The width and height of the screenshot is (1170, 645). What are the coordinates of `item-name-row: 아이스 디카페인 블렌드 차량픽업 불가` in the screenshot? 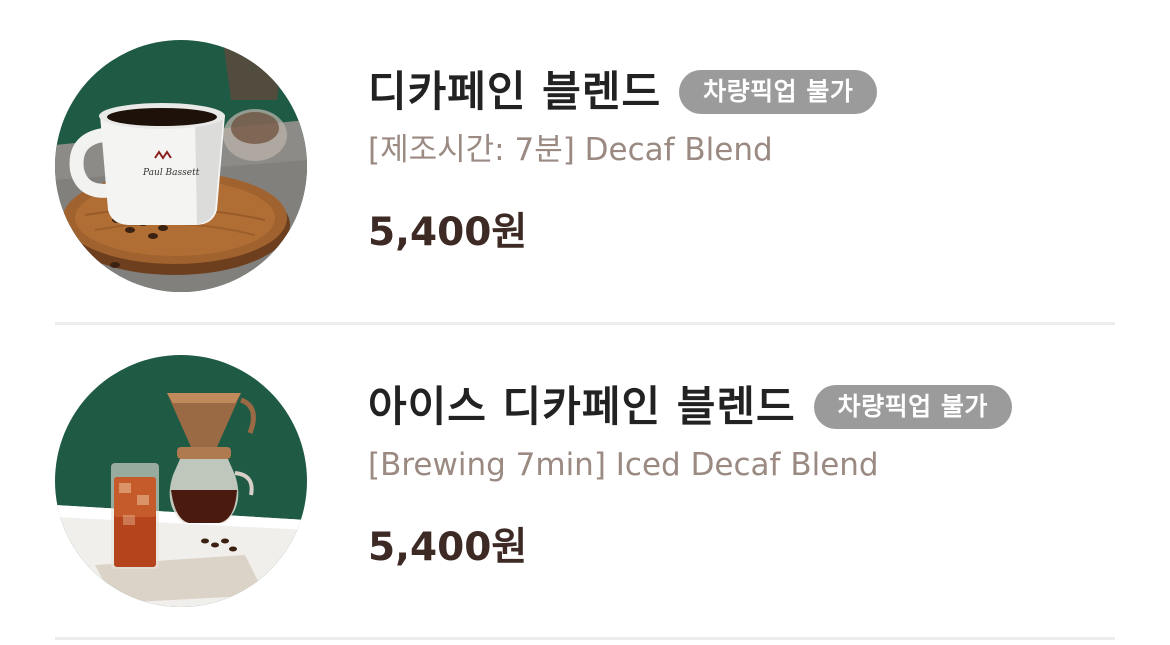 It's located at (690, 407).